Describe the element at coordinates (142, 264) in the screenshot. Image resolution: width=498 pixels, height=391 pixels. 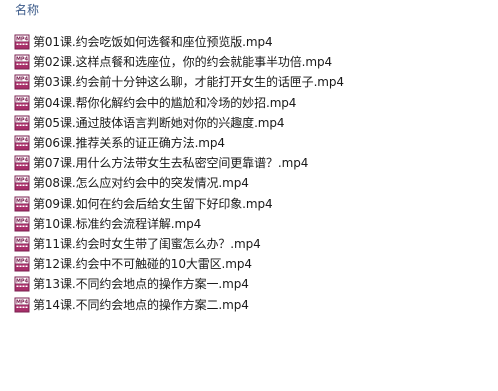
I see `file-name: 第12课.约会中不可触碰的10大雷区.mp4` at that location.